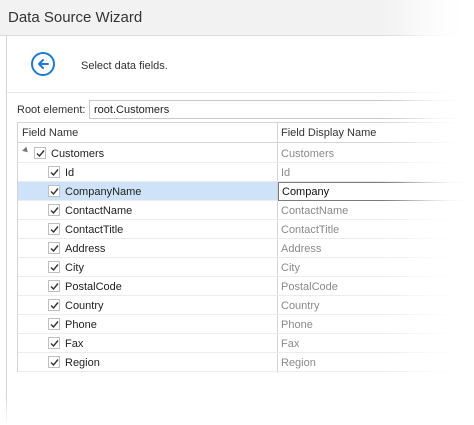 This screenshot has width=474, height=425. I want to click on column-header-display-name: Field Display Name, so click(328, 133).